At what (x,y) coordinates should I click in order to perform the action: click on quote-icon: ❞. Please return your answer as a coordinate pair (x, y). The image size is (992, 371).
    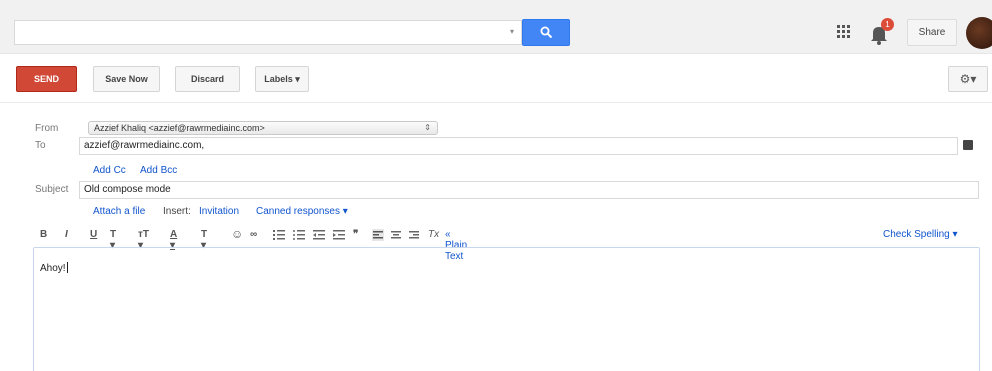
    Looking at the image, I should click on (355, 234).